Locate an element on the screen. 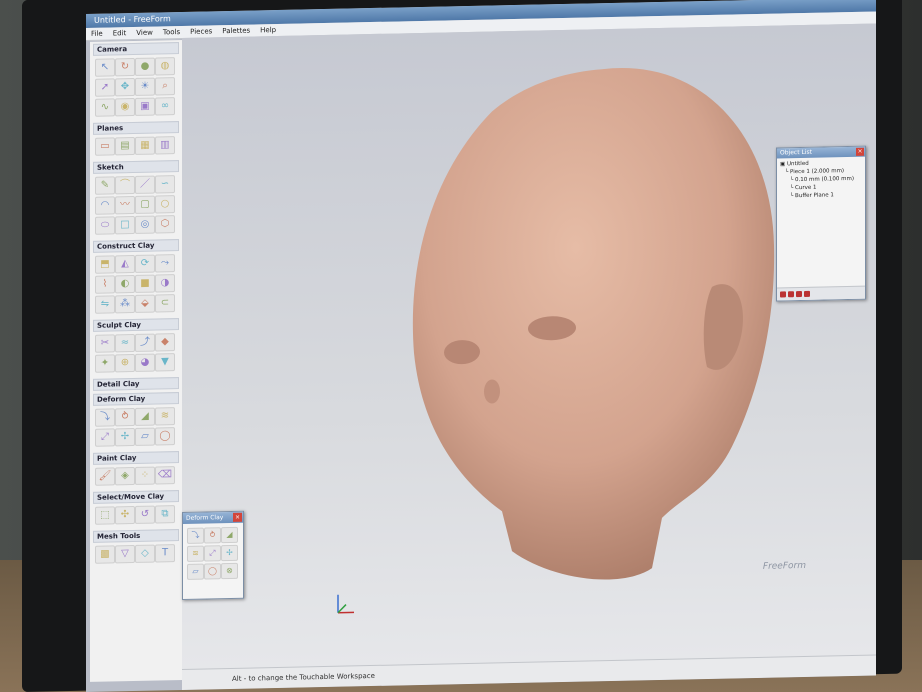 Image resolution: width=922 pixels, height=692 pixels. deform-clay-popup: Deform Clay × ⤵ ⥁ ◢ ≋ ⤢ ✢ ▱ ◯ ⊗ is located at coordinates (213, 555).